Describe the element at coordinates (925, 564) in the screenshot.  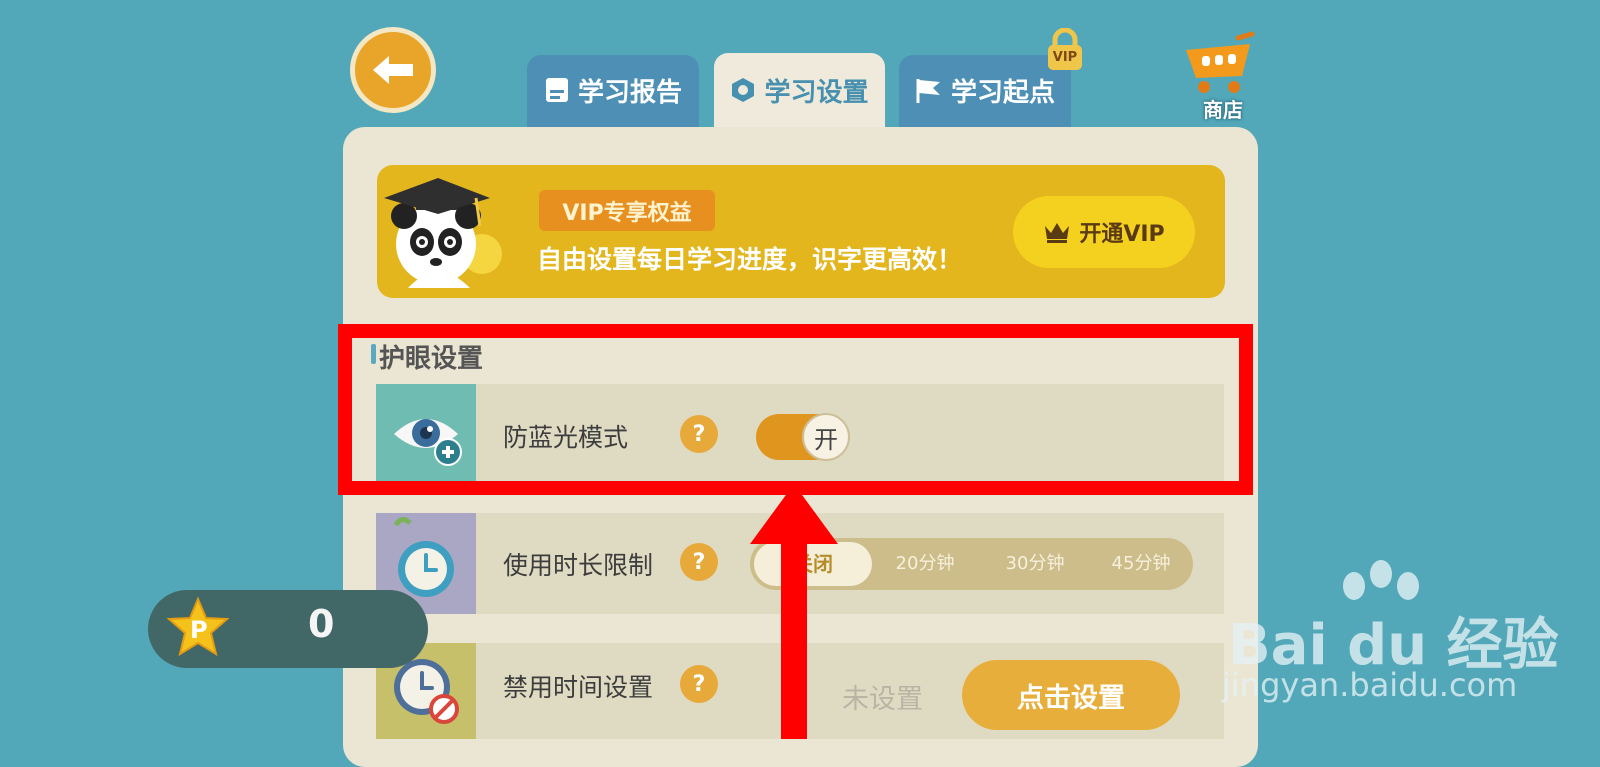
I see `option-20min: 20分钟` at that location.